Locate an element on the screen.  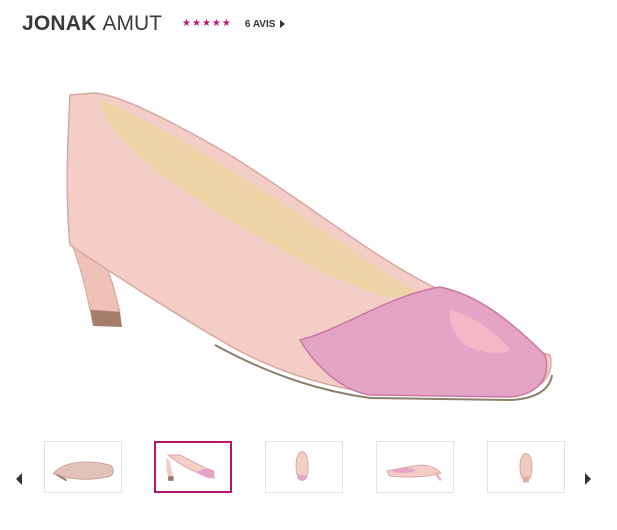
thumbnail-front-view is located at coordinates (302, 466).